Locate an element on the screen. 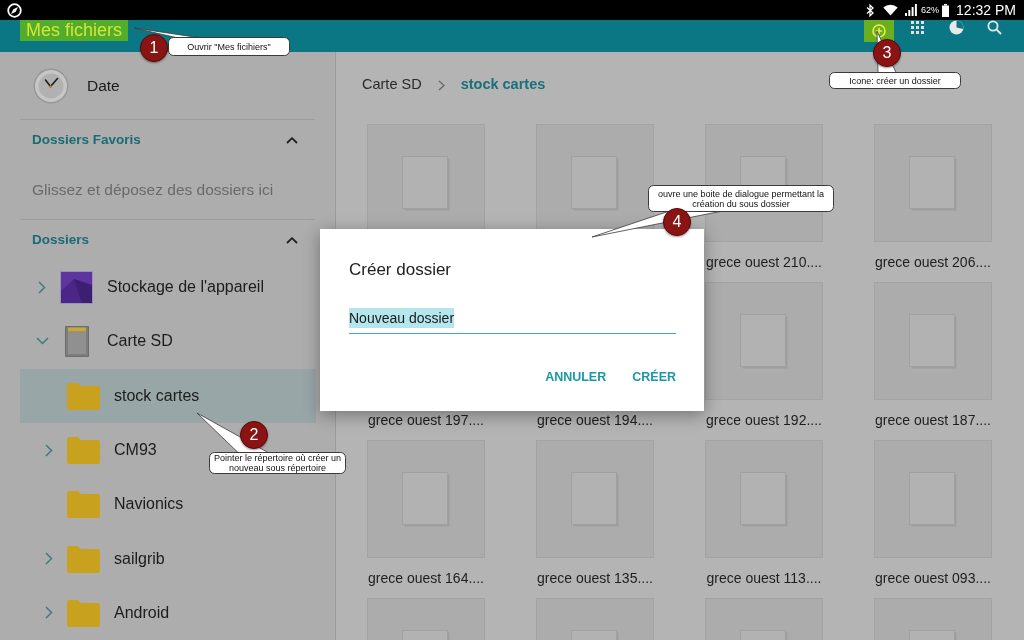 This screenshot has height=640, width=1024. folder-item: Carte SD is located at coordinates (101, 341).